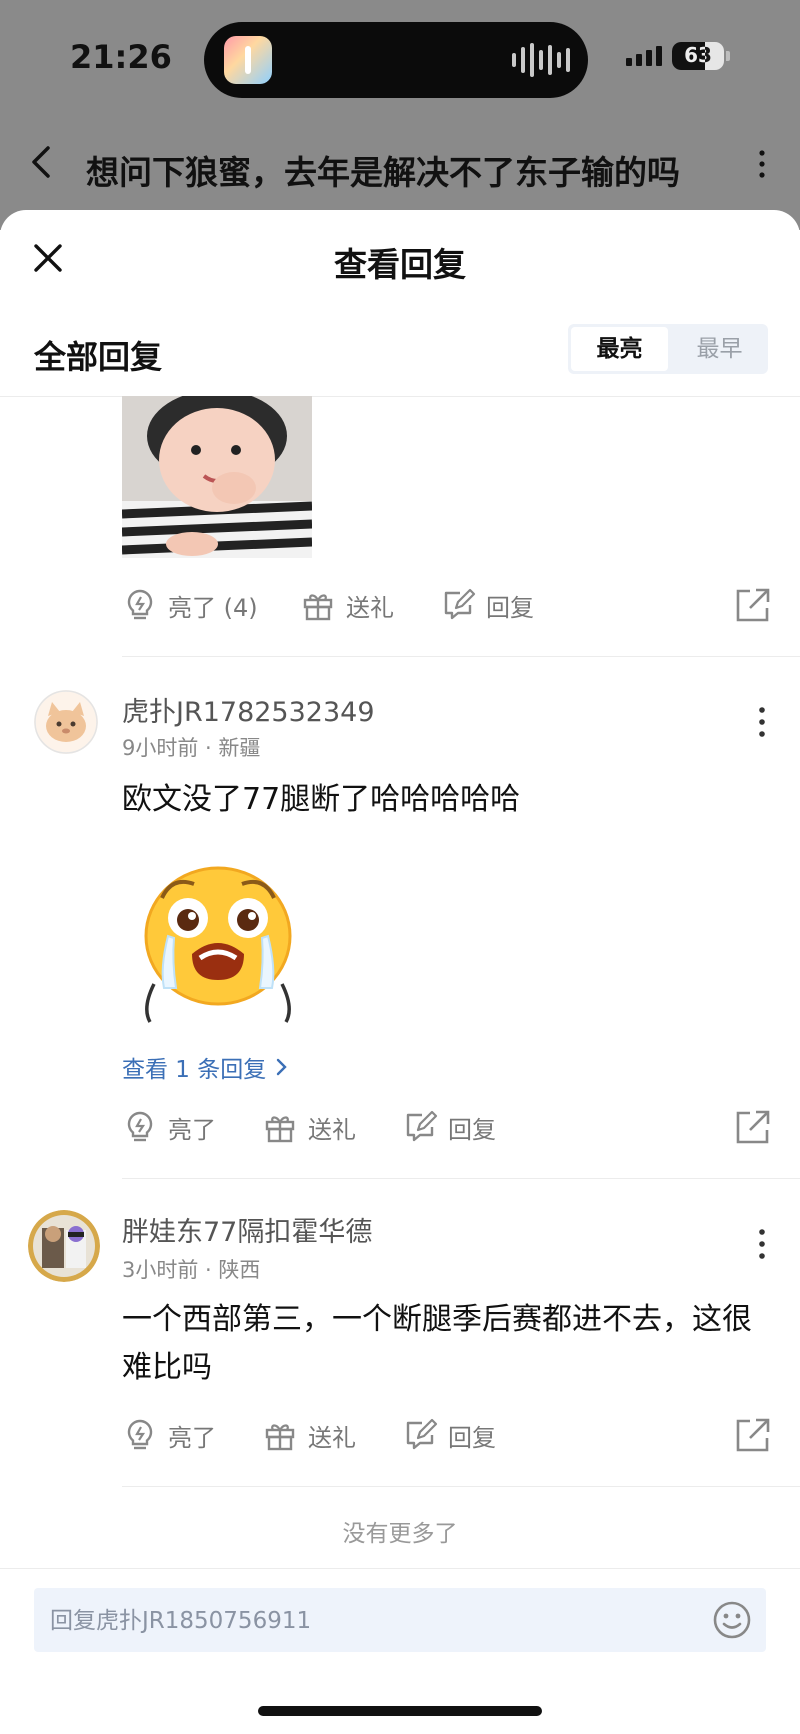 The width and height of the screenshot is (800, 1734). What do you see at coordinates (400, 1711) in the screenshot?
I see `home-indicator` at bounding box center [400, 1711].